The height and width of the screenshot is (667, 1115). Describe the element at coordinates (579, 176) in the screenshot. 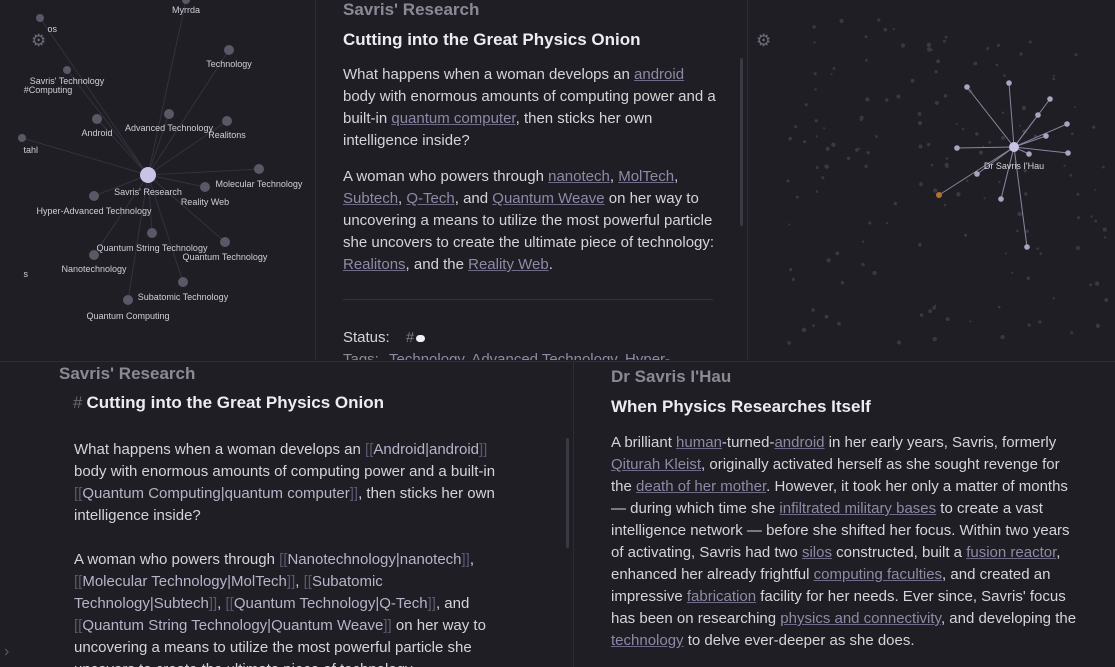

I see `link-nanotech: nanotech` at that location.